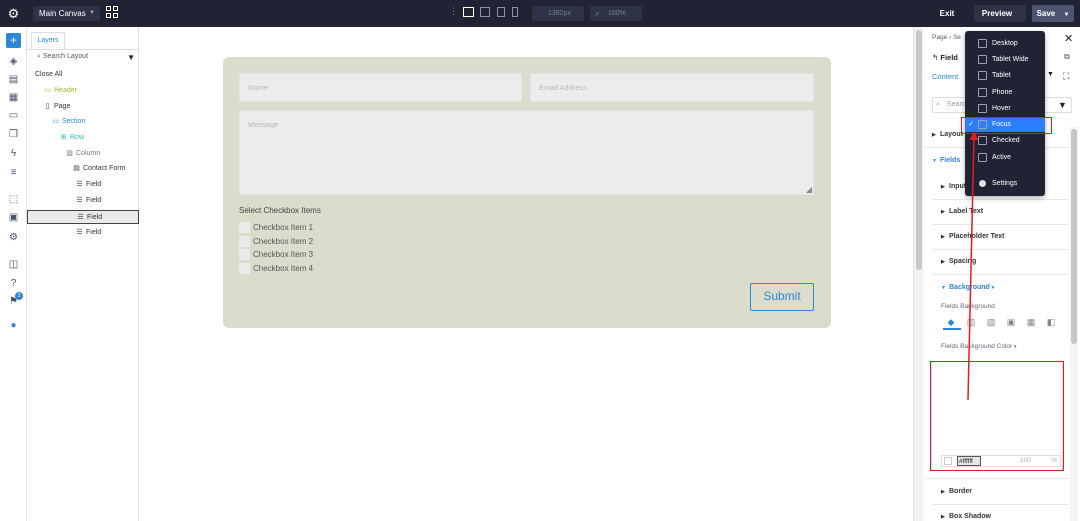  What do you see at coordinates (13, 264) in the screenshot?
I see `history-icon: ◫` at bounding box center [13, 264].